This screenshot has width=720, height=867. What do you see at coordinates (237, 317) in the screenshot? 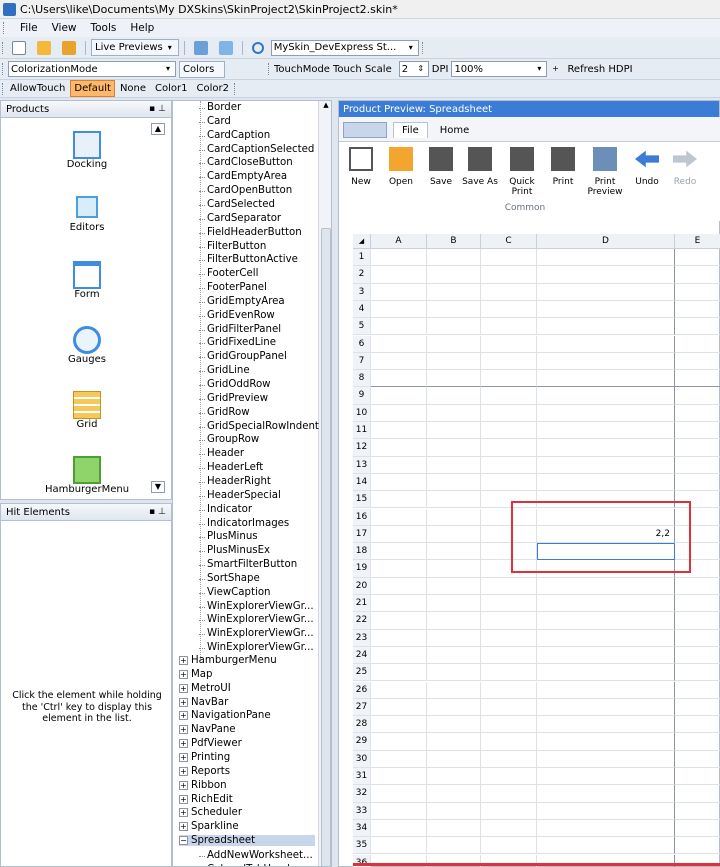
I see `tree-item: GridEvenRow` at bounding box center [237, 317].